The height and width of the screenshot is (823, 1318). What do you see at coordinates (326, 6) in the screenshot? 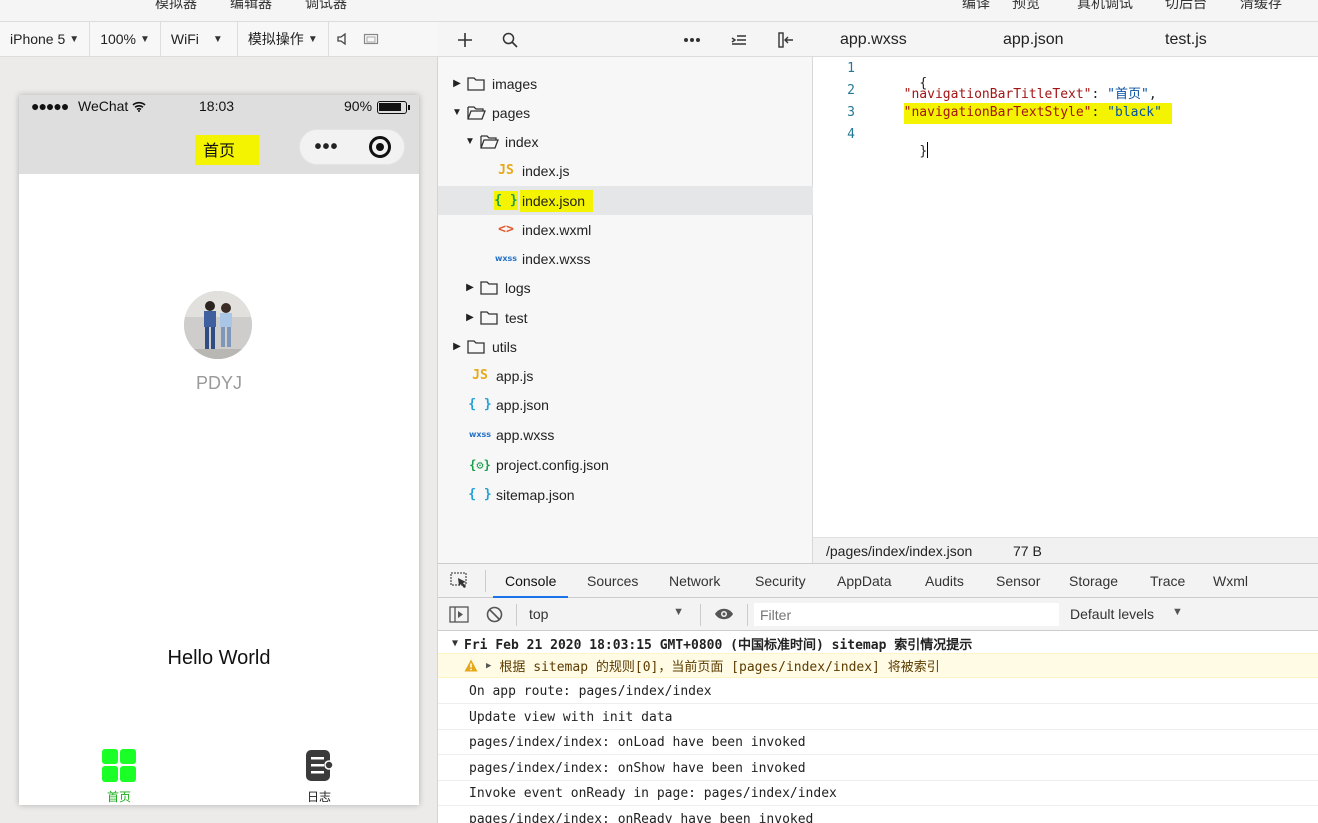
I see `menu-debugger: 调试器` at bounding box center [326, 6].